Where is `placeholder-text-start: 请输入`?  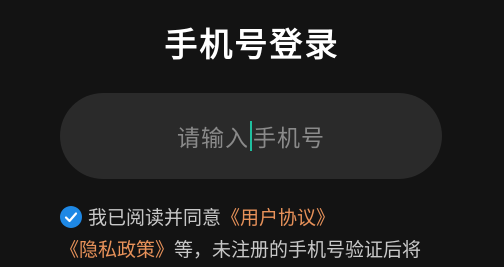 placeholder-text-start: 请输入 is located at coordinates (213, 139).